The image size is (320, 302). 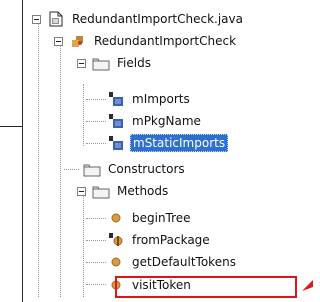 I want to click on tree-node-class: RedundantImportCheck, so click(x=145, y=41).